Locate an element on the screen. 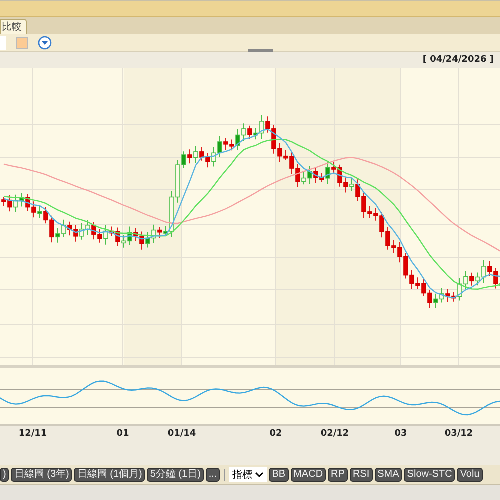  axis-label: 01 is located at coordinates (123, 434).